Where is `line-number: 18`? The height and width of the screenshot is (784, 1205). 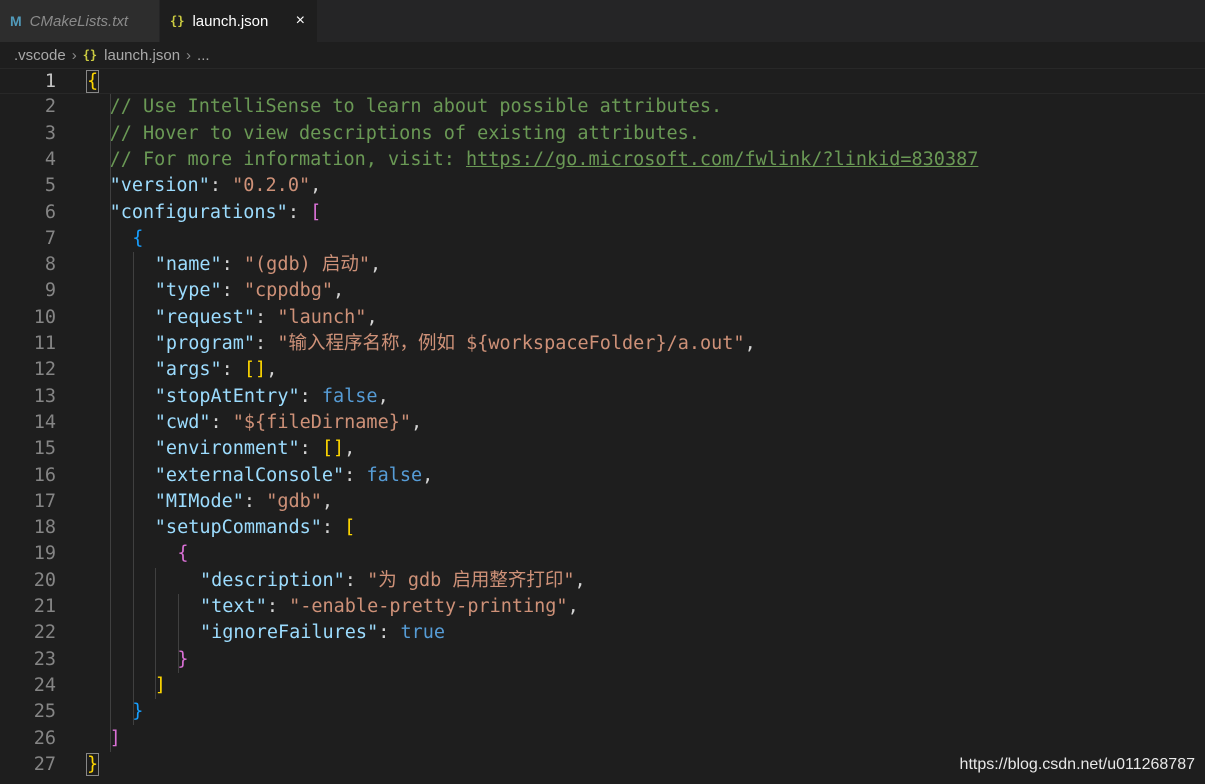 line-number: 18 is located at coordinates (44, 528).